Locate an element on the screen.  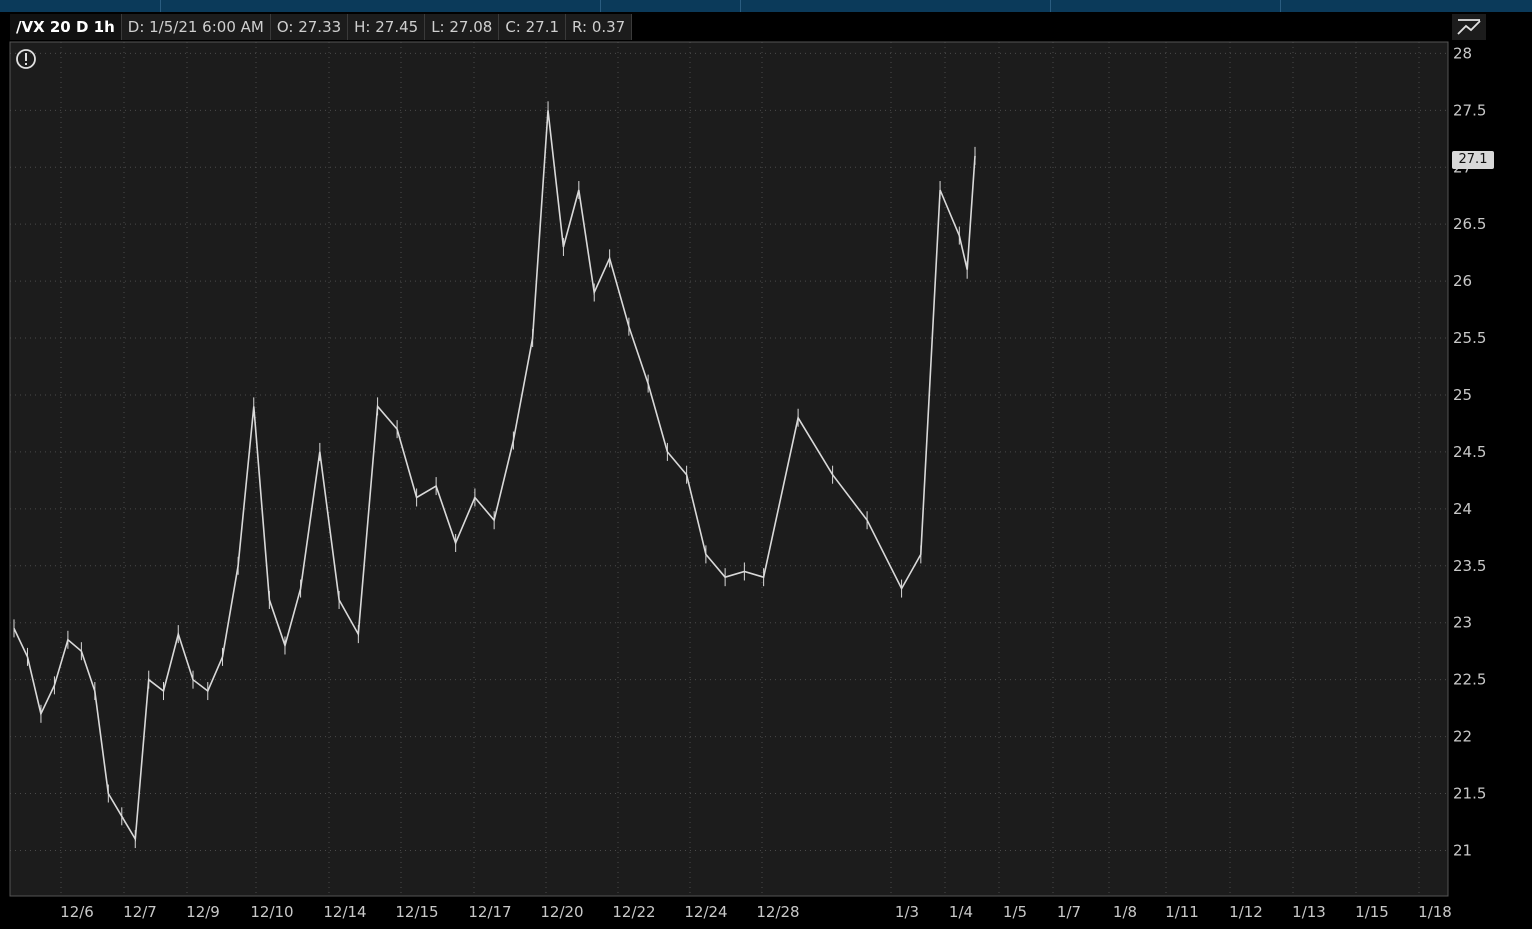
y-tick-label: 23 is located at coordinates (1462, 623).